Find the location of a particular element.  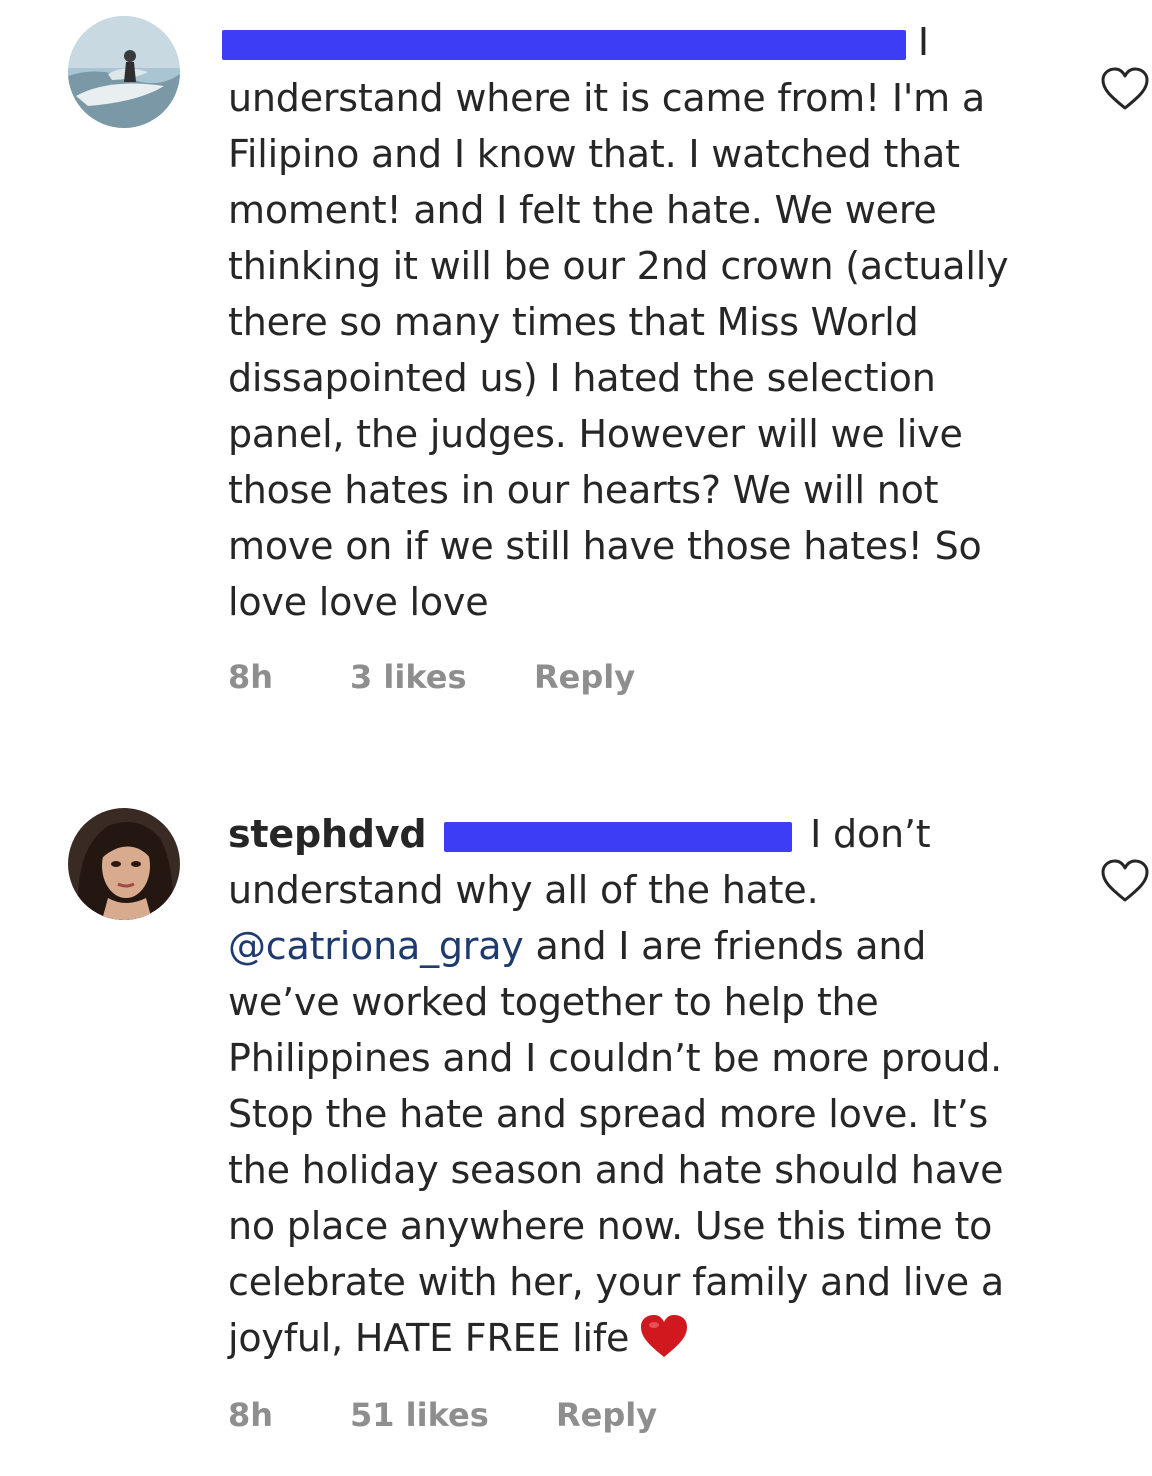

text-line-with-mention: @catriona_gray and I are friends and is located at coordinates (648, 946).